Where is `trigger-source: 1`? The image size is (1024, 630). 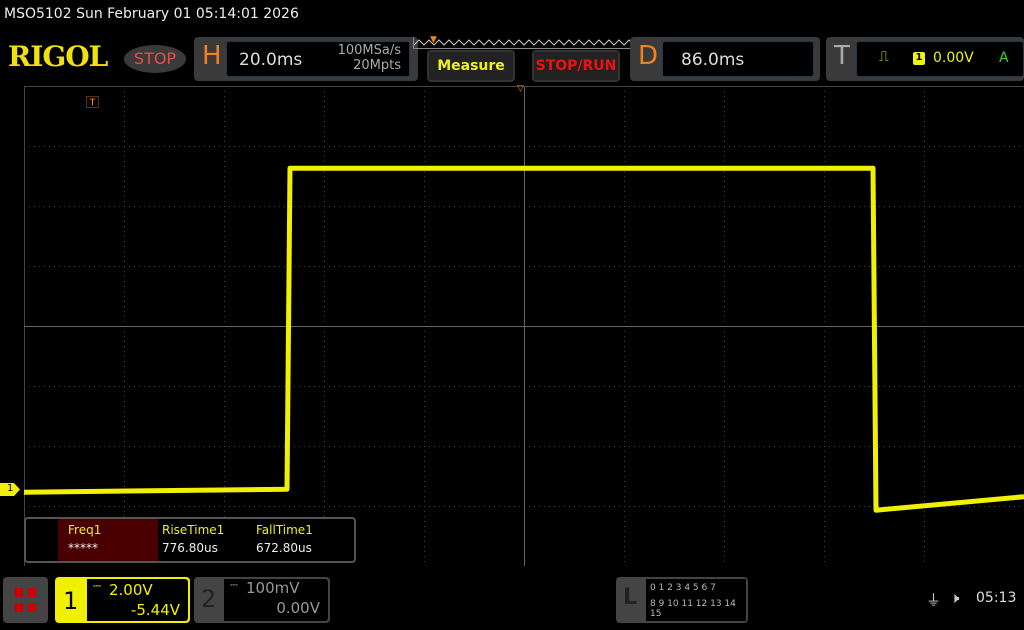
trigger-source: 1 is located at coordinates (919, 58).